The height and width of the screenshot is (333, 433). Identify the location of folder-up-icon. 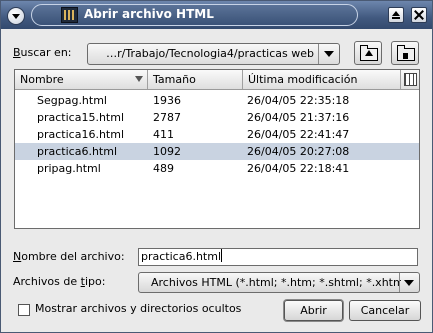
(369, 53).